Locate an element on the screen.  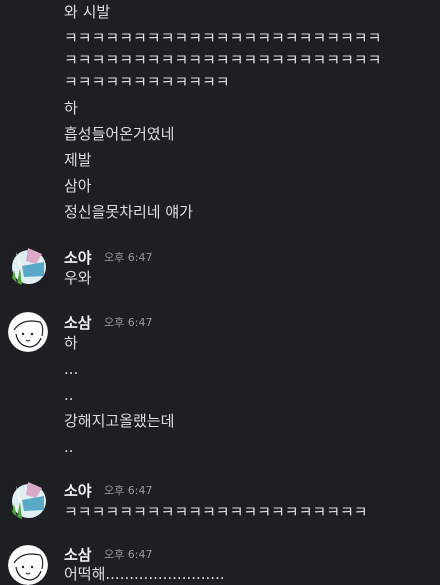
message-line: 강해지고올랬는데 is located at coordinates (119, 421).